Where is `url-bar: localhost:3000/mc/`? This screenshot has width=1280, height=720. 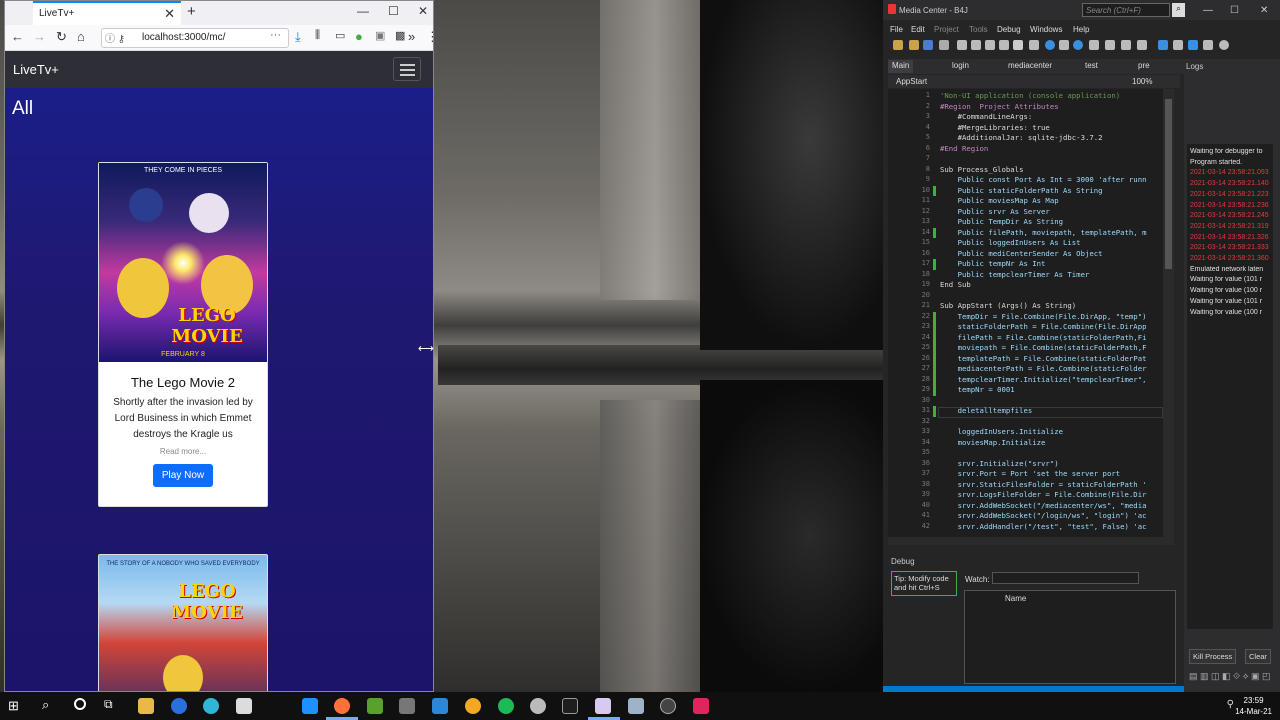
url-bar: localhost:3000/mc/ is located at coordinates (195, 38).